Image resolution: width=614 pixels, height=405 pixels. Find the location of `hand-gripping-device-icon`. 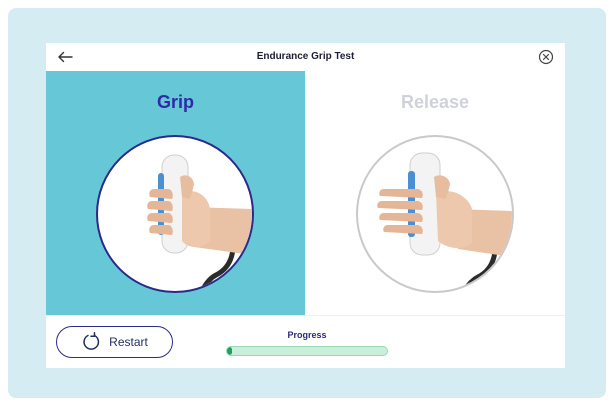

hand-gripping-device-icon is located at coordinates (199, 222).